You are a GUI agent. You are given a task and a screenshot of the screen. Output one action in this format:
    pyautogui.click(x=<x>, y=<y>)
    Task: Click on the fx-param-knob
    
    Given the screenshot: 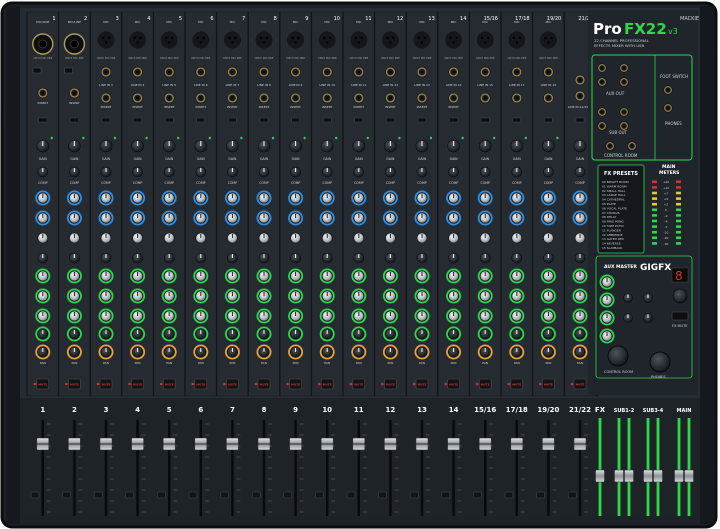 What is the action you would take?
    pyautogui.click(x=628, y=318)
    